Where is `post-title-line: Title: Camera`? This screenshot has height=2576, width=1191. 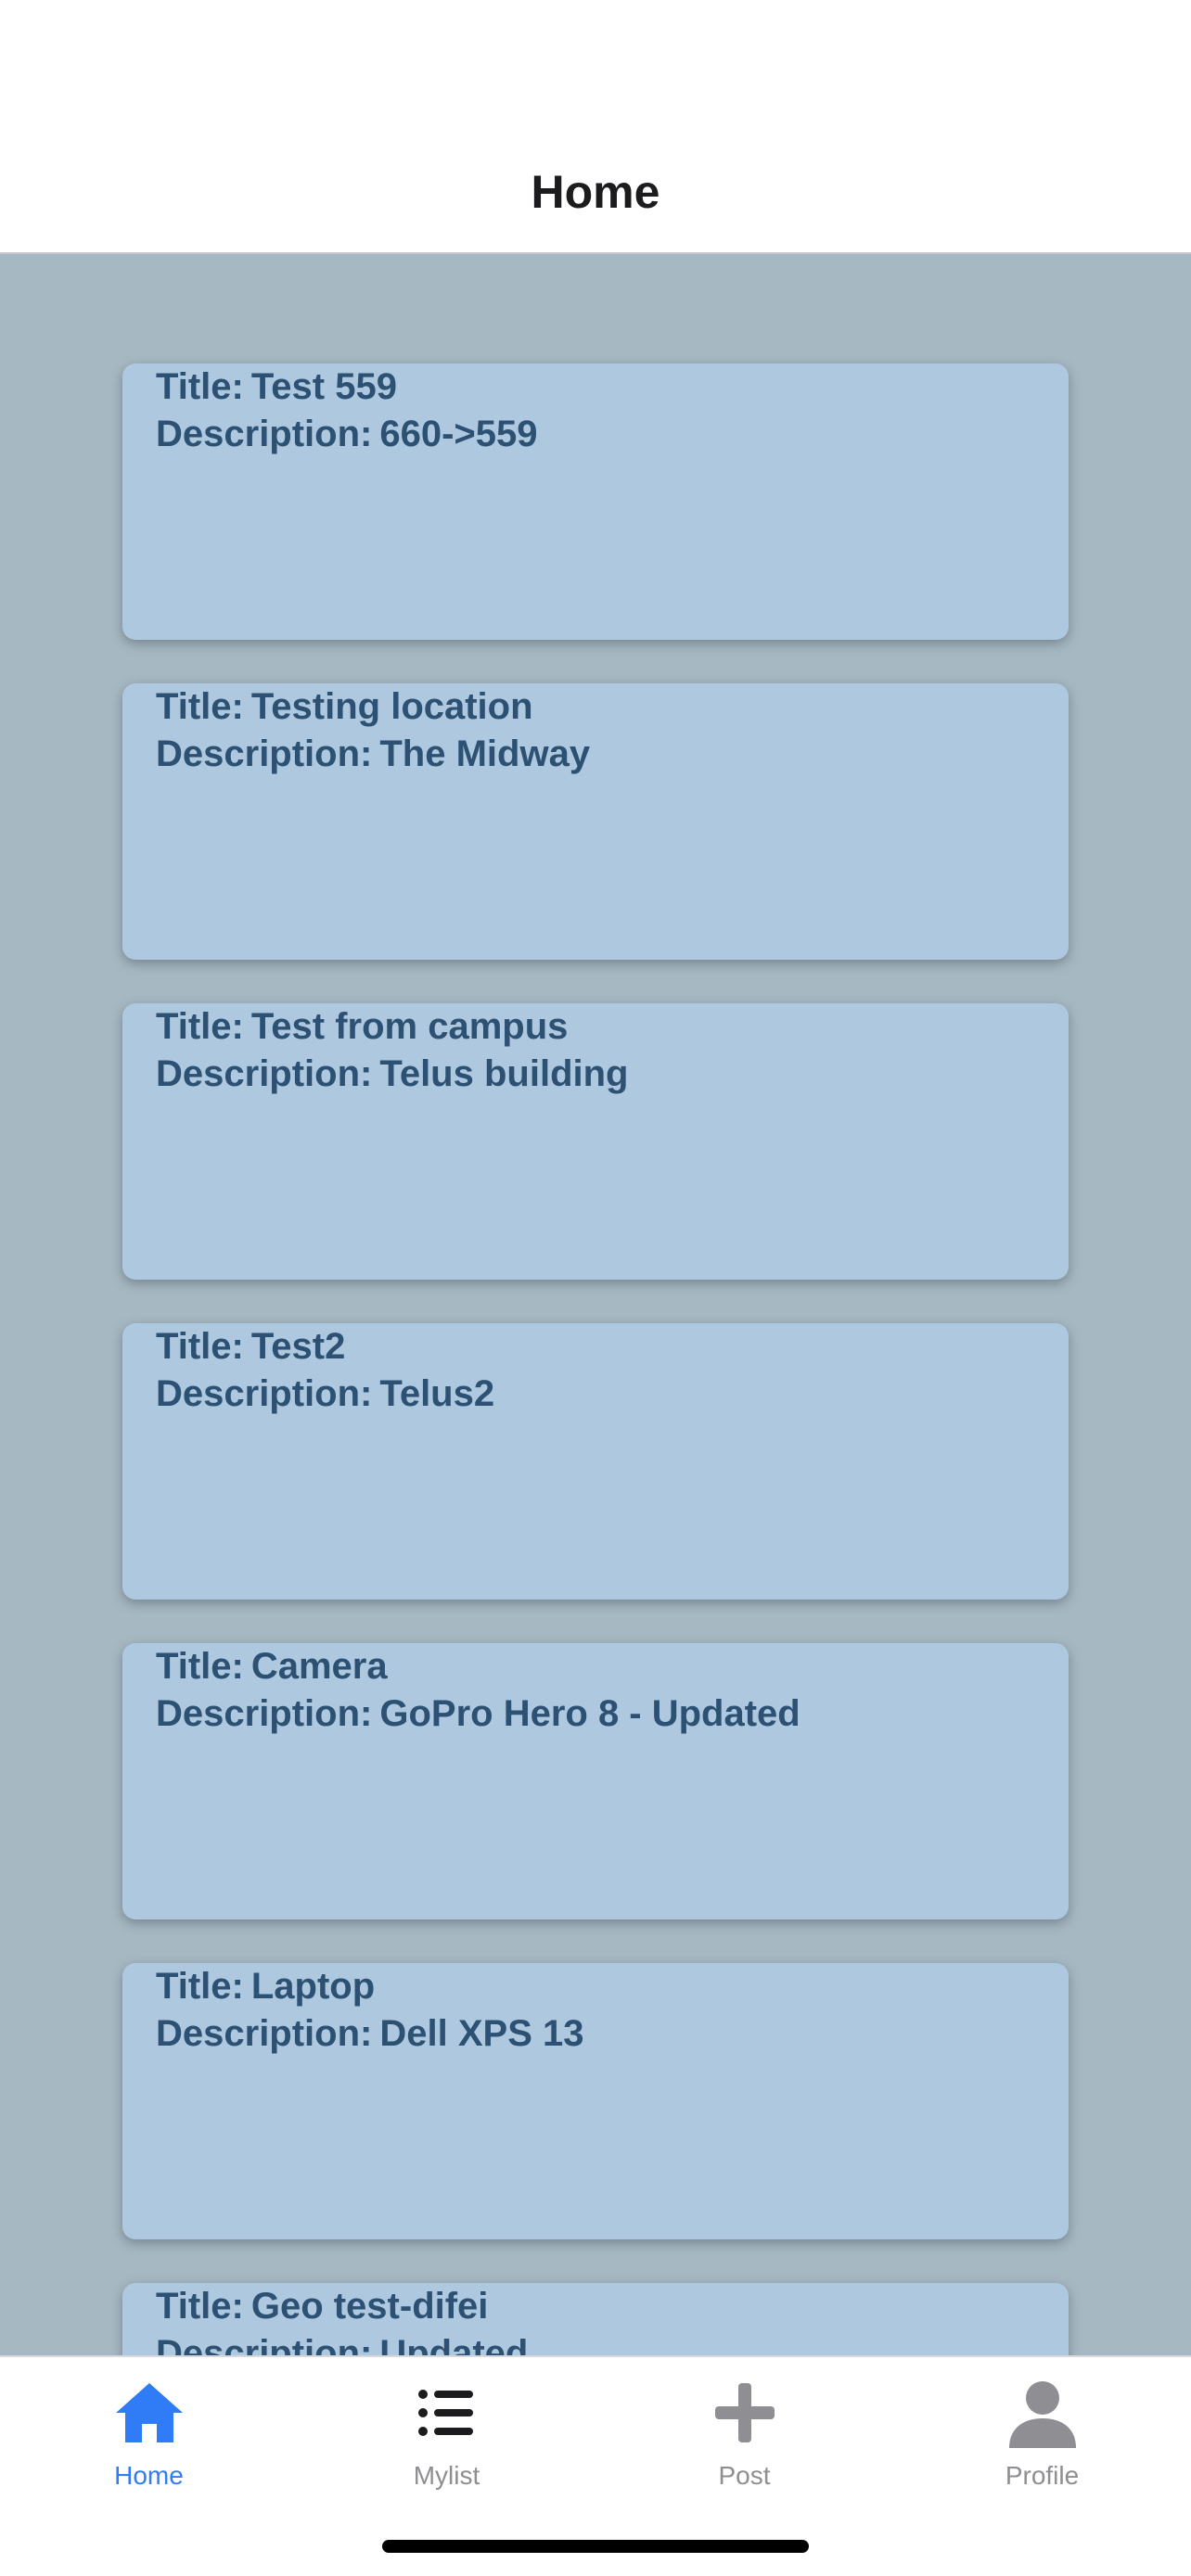
post-title-line: Title: Camera is located at coordinates (595, 1666).